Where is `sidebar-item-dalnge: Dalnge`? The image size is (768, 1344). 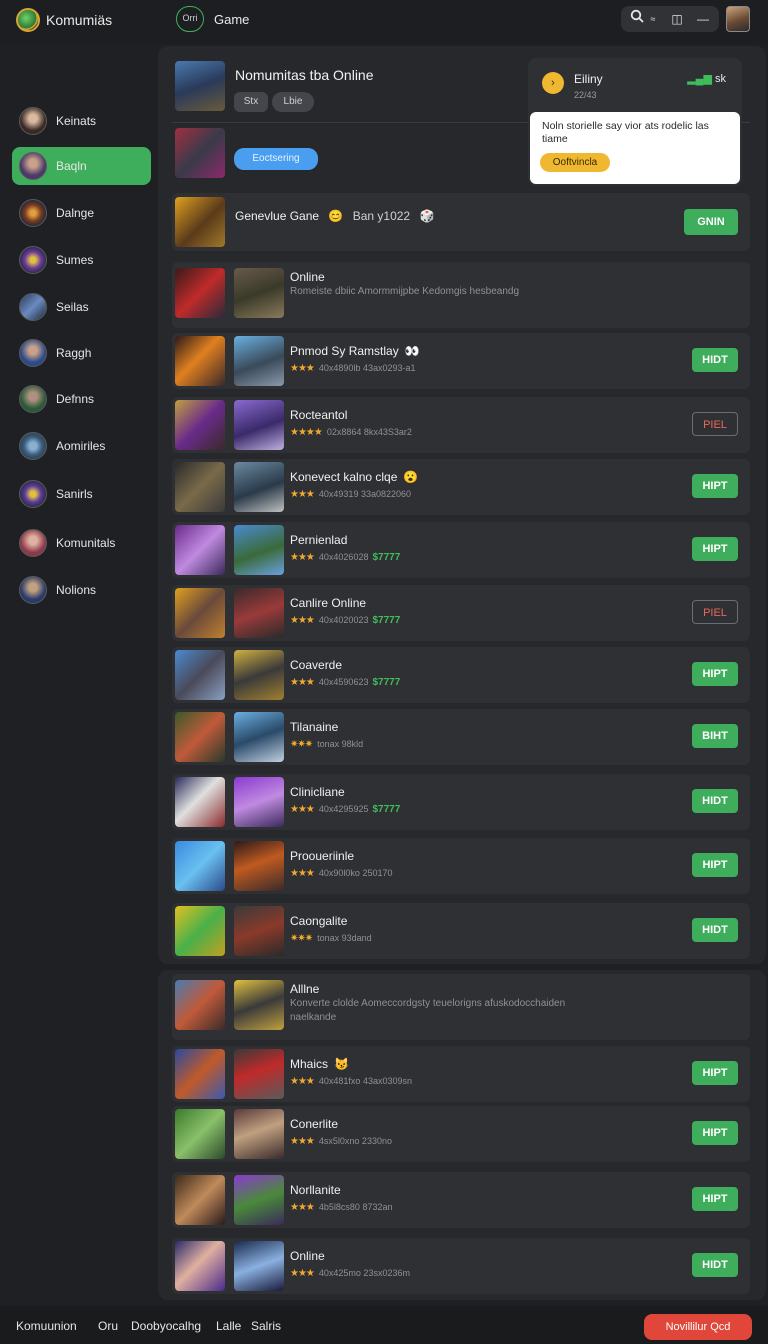
sidebar-item-dalnge: Dalnge is located at coordinates (81, 213).